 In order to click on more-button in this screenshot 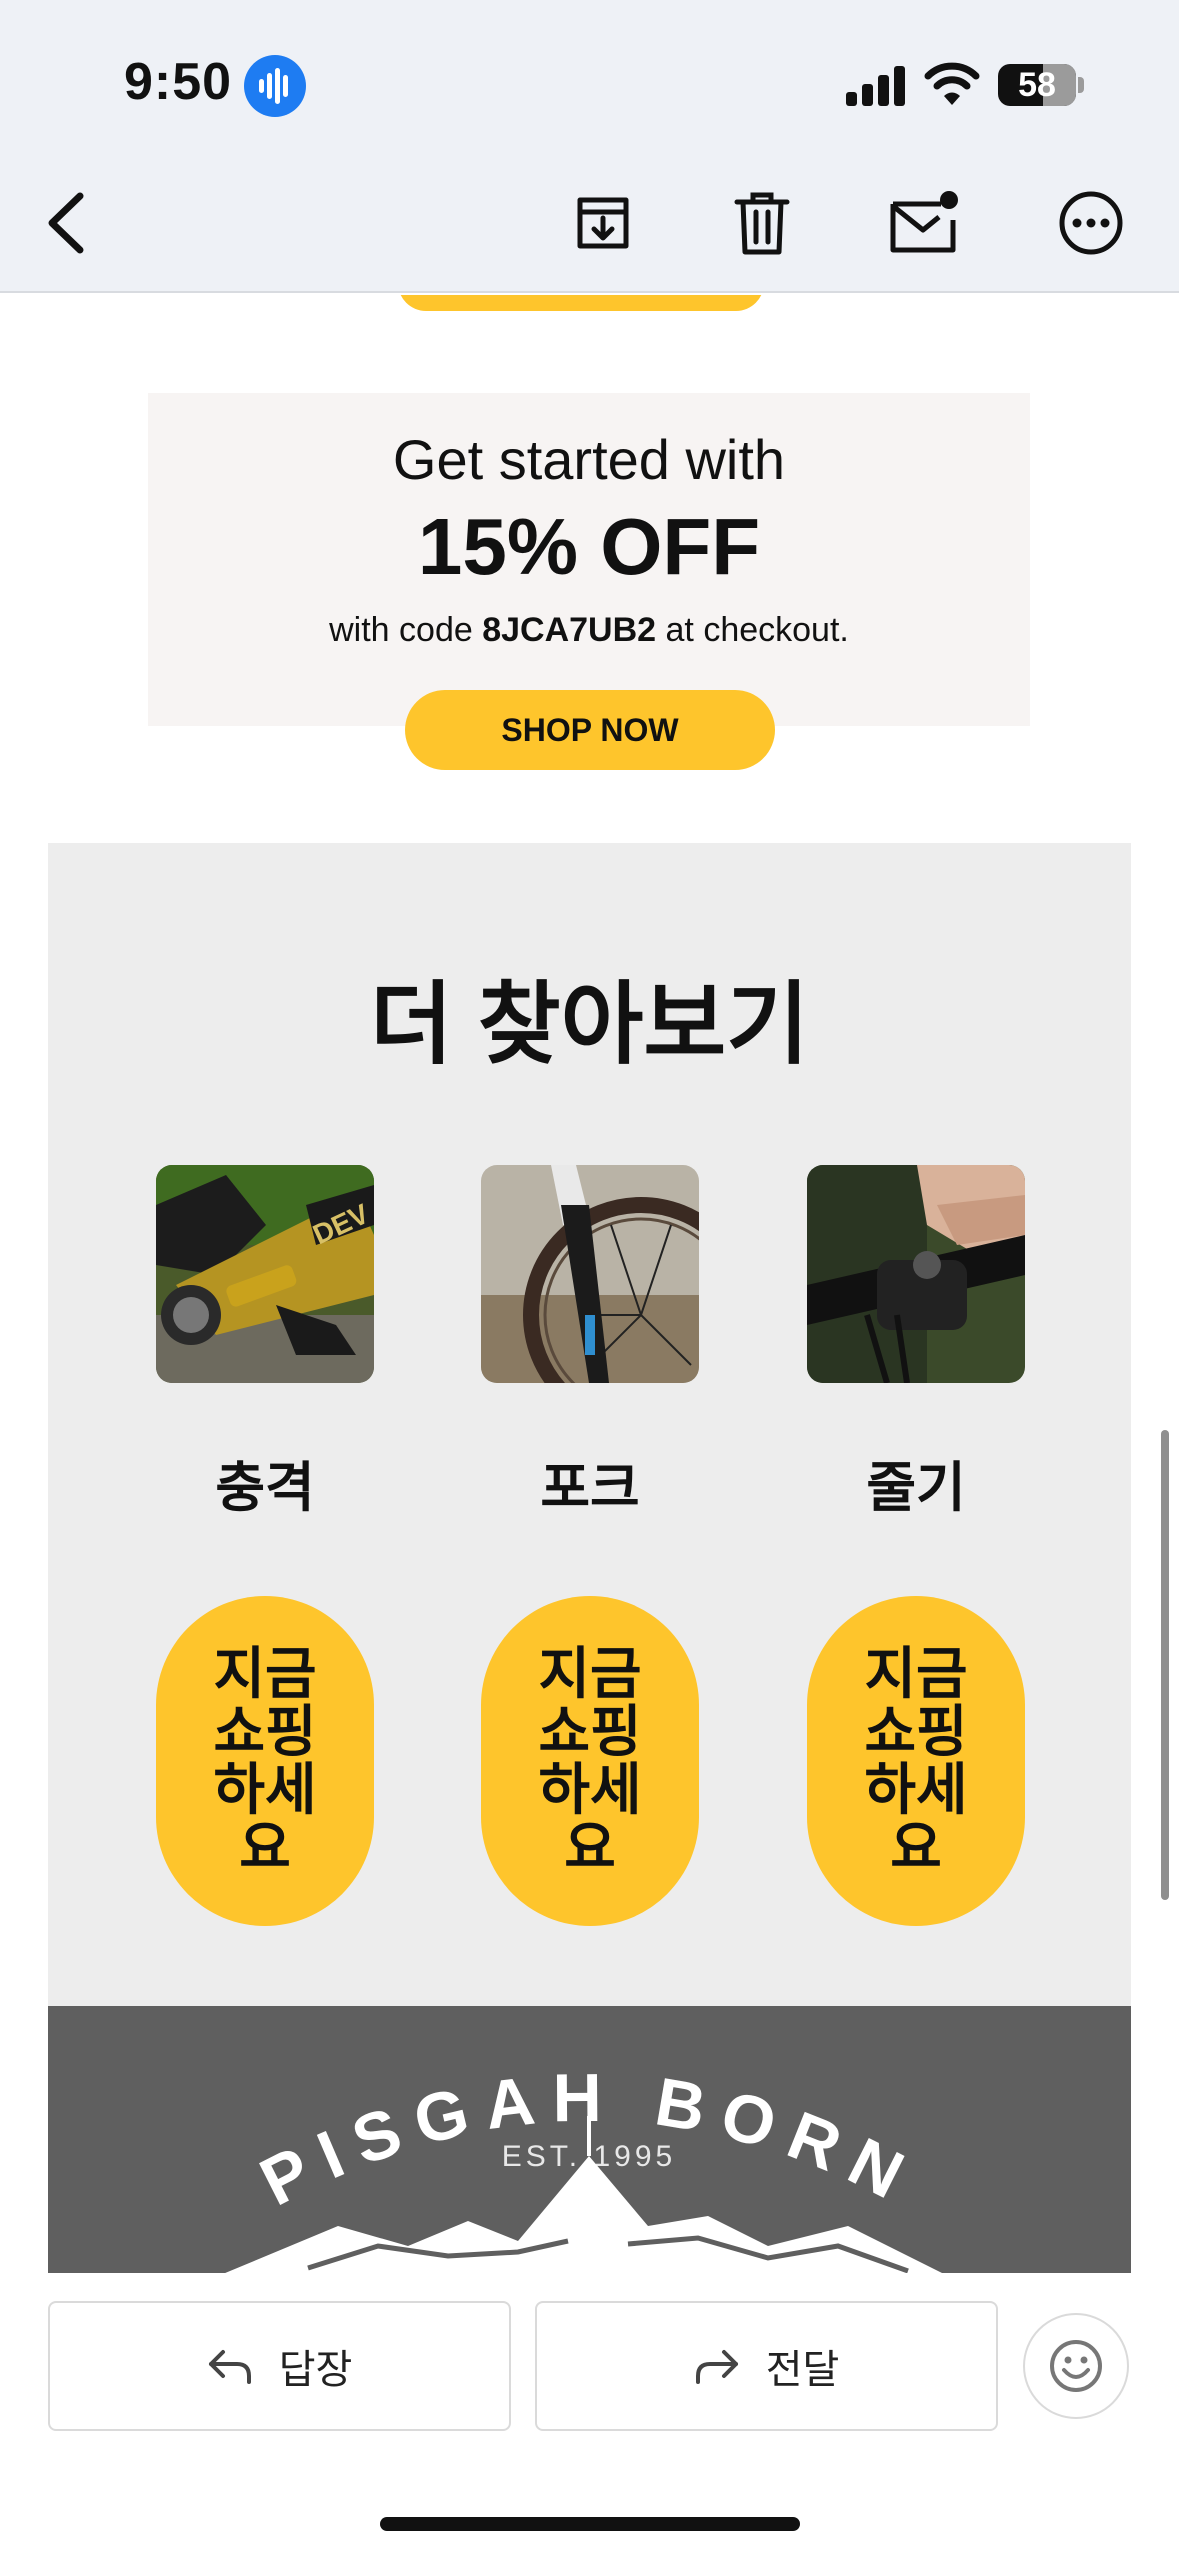, I will do `click(1091, 223)`.